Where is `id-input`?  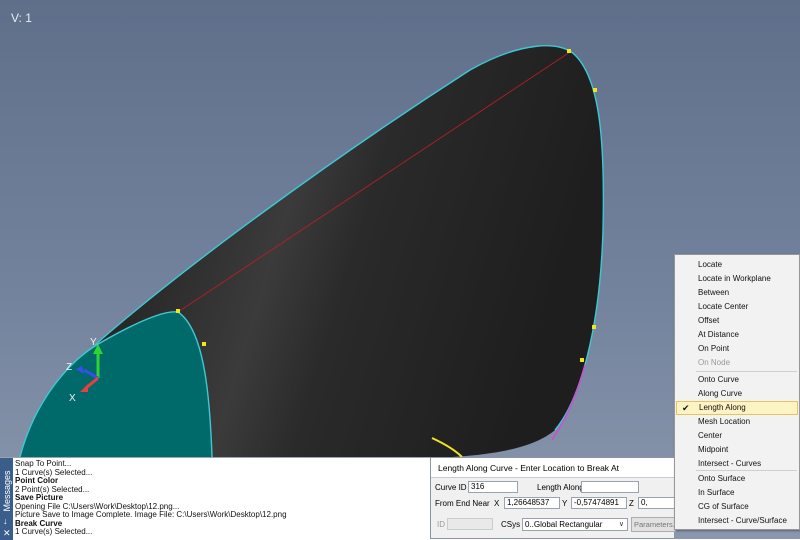 id-input is located at coordinates (470, 524).